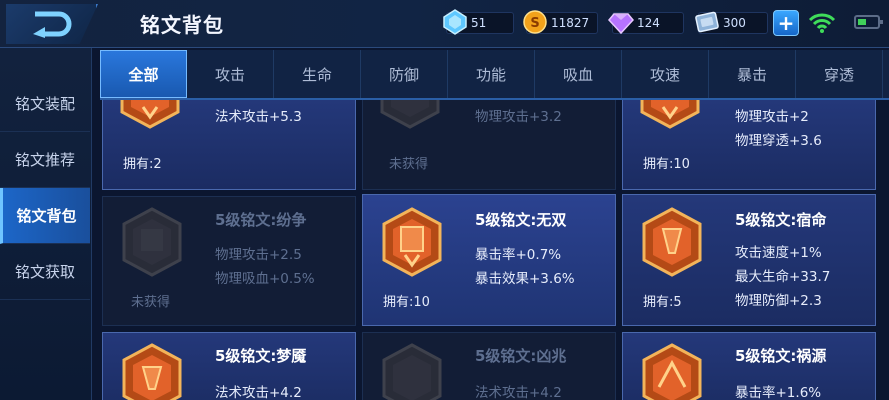  What do you see at coordinates (143, 74) in the screenshot?
I see `tab-all: 全部` at bounding box center [143, 74].